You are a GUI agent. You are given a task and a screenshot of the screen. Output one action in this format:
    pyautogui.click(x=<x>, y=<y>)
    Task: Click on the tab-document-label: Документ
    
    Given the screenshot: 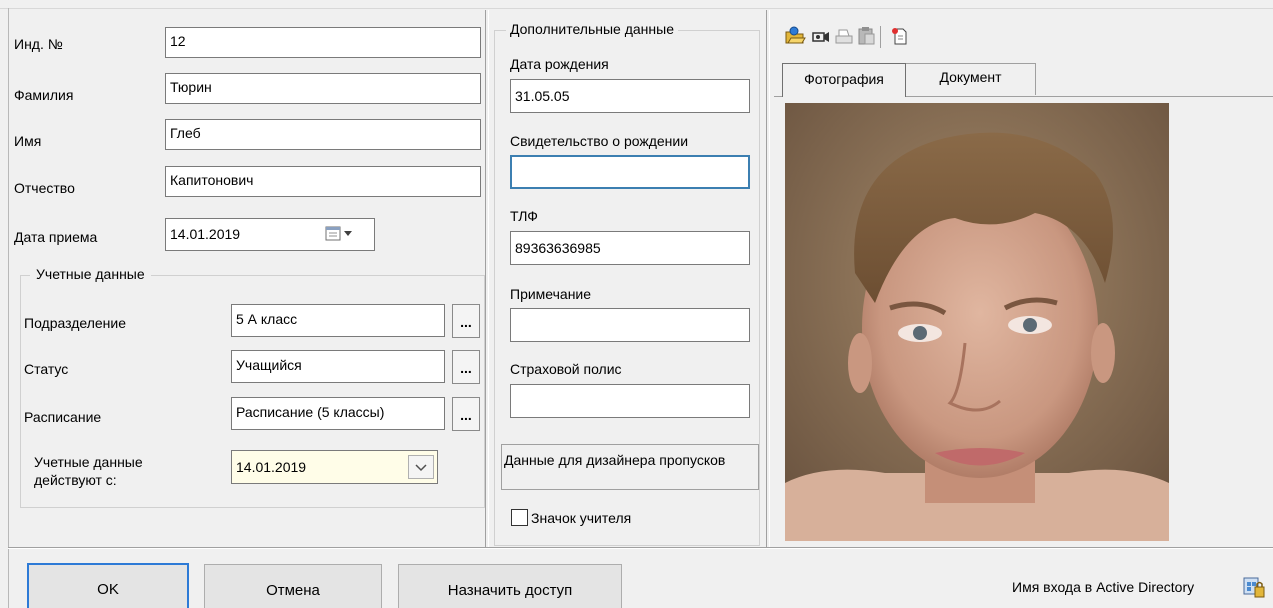 What is the action you would take?
    pyautogui.click(x=970, y=77)
    